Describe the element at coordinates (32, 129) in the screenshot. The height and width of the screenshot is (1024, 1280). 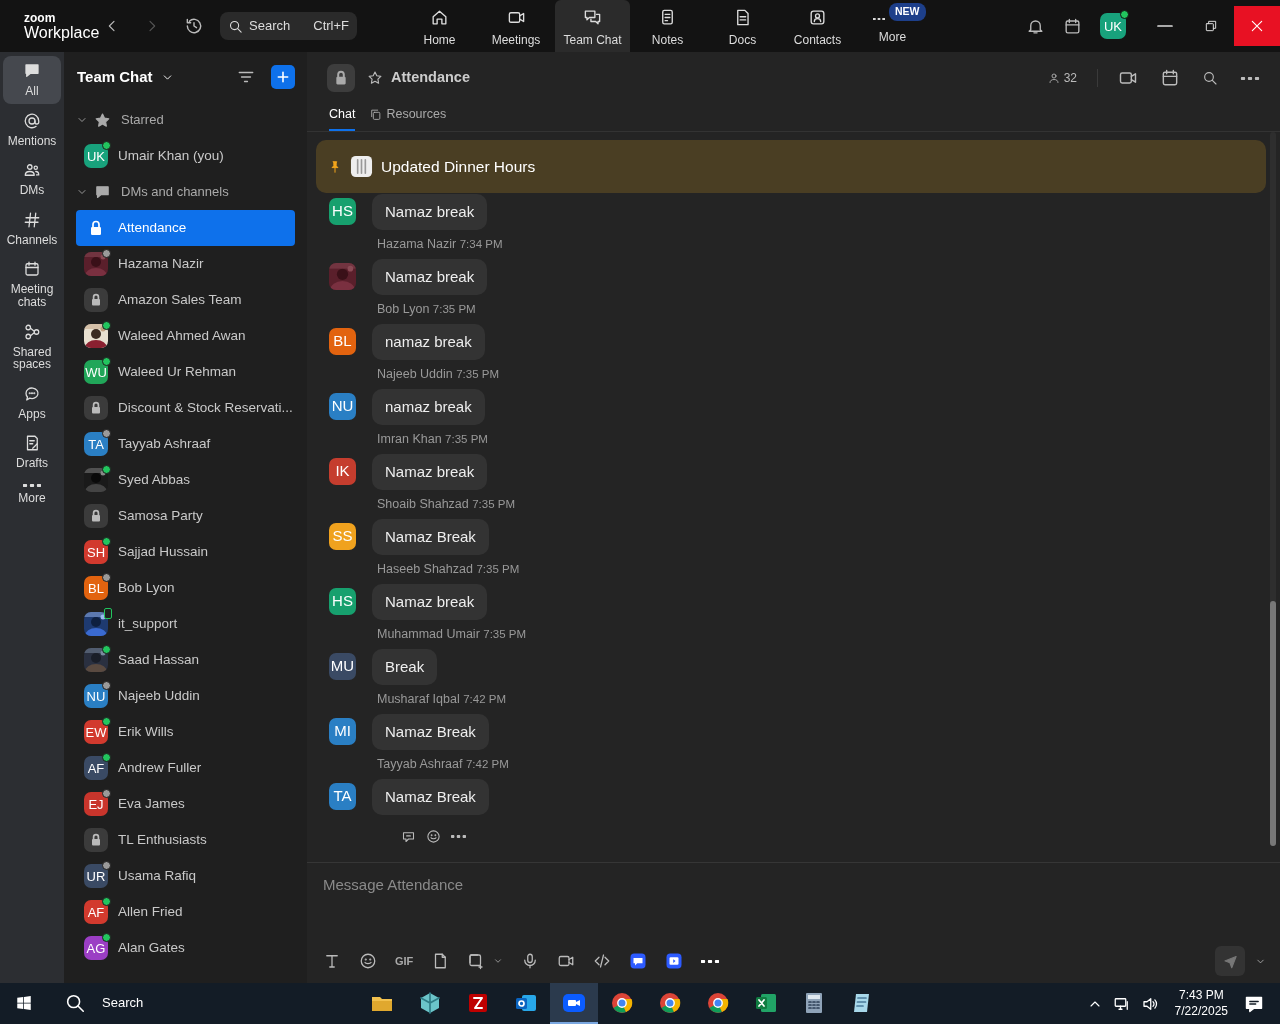
I see `rail-tab: Mentions` at that location.